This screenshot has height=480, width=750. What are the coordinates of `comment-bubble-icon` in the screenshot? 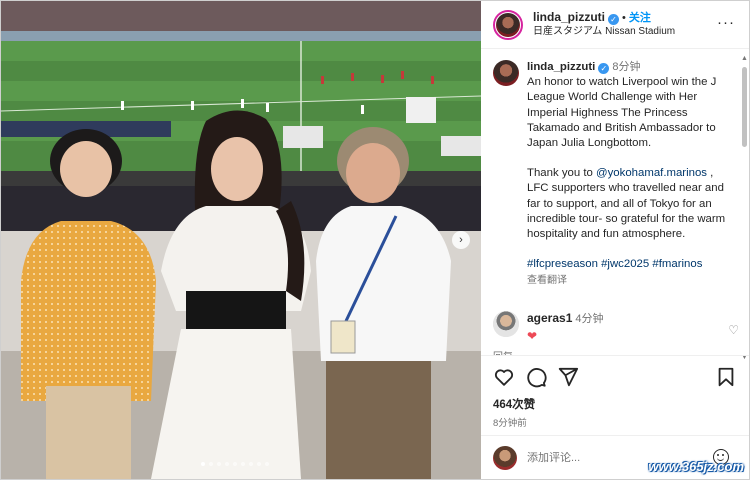 It's located at (536, 377).